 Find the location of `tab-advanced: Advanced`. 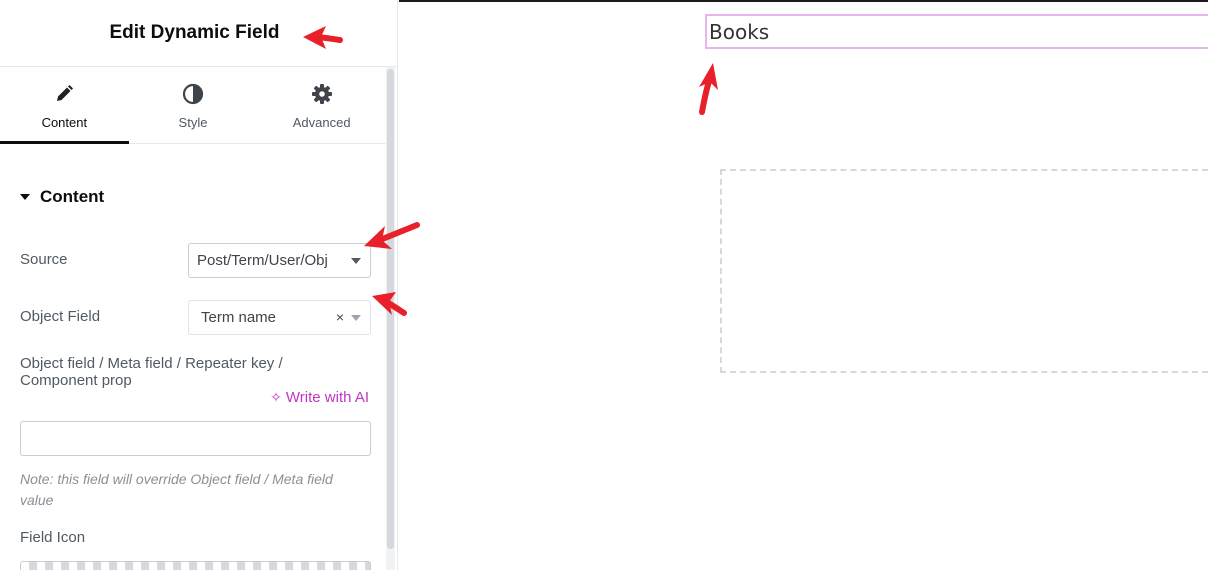

tab-advanced: Advanced is located at coordinates (321, 105).